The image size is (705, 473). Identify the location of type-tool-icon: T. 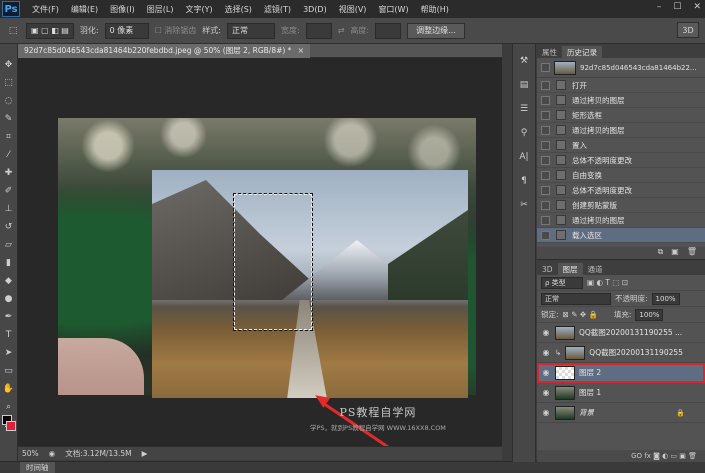
(9, 335).